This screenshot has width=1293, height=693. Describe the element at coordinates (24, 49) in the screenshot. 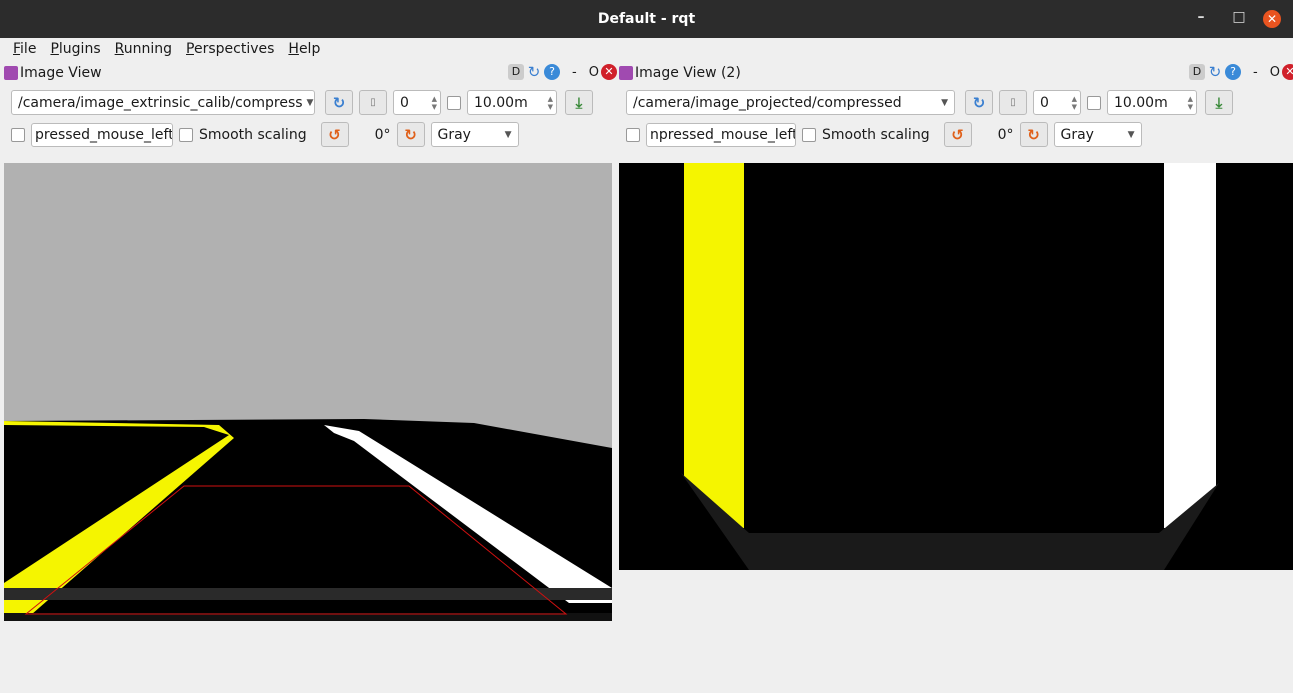

I see `menu-file: File` at that location.